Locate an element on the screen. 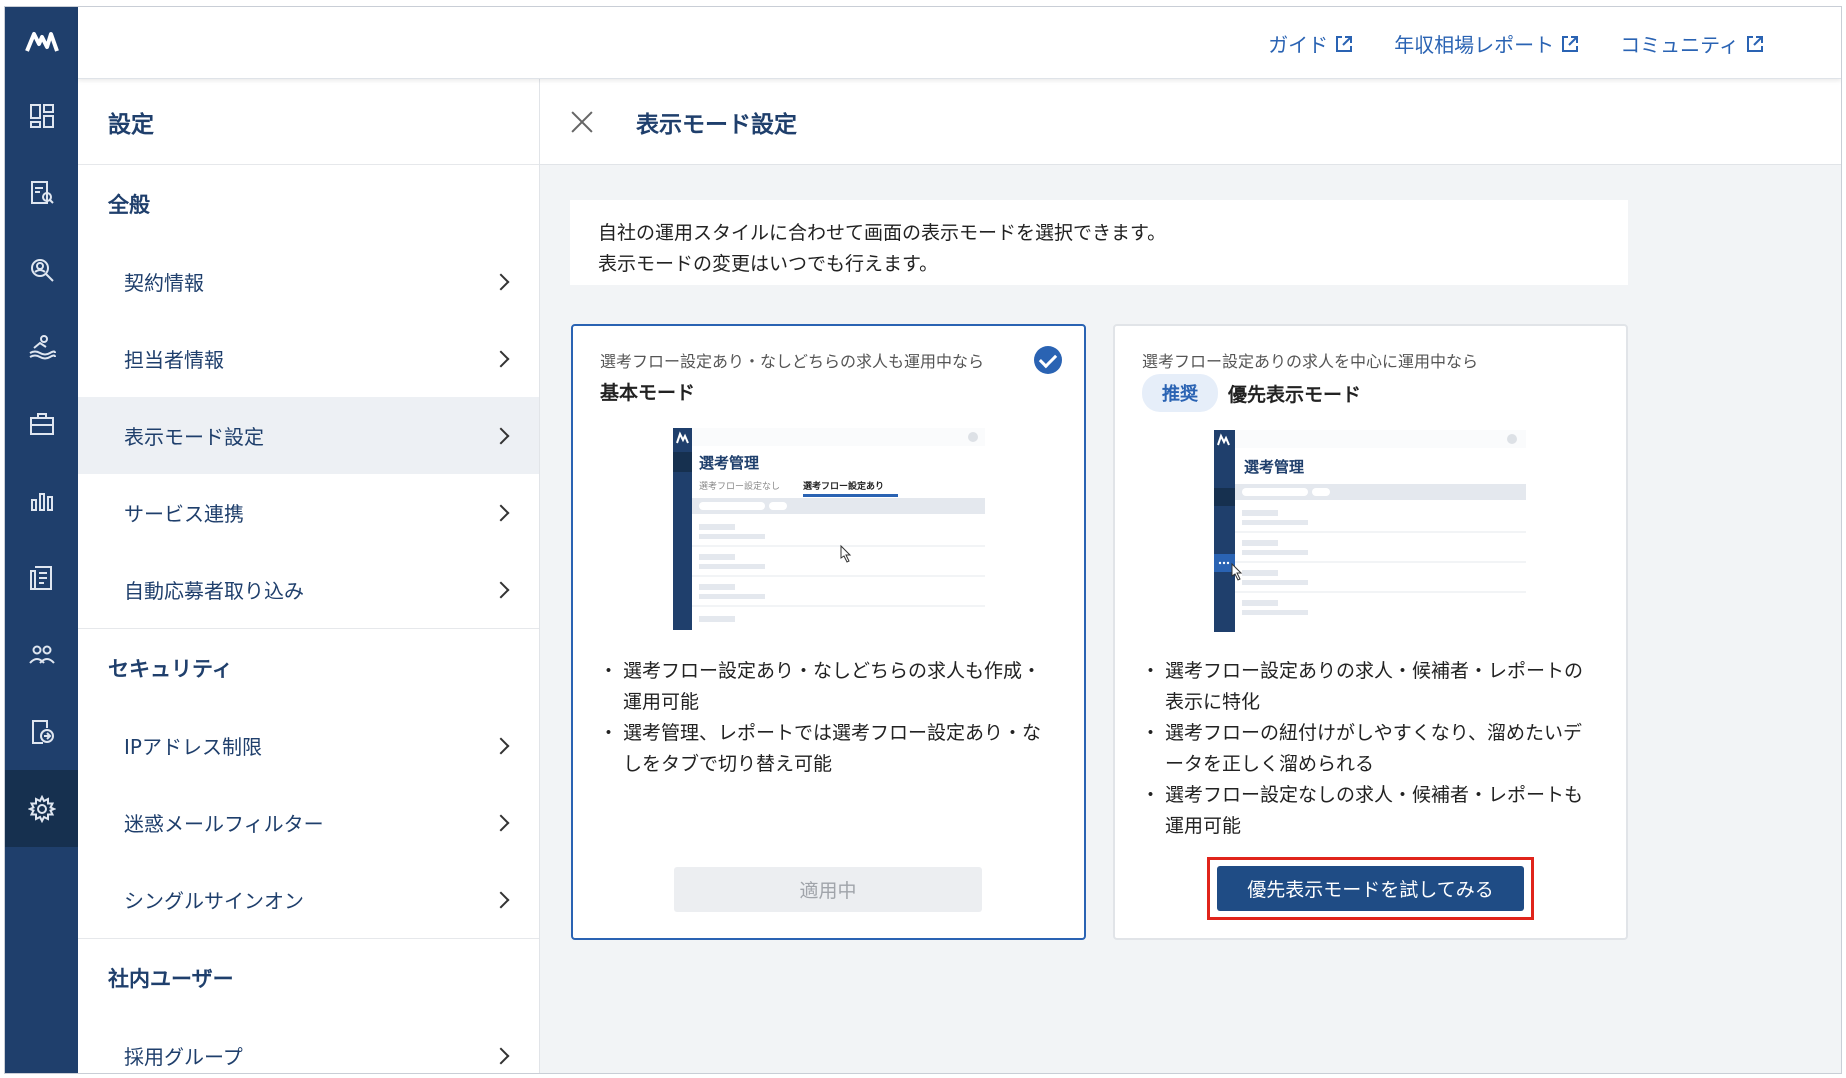 The width and height of the screenshot is (1846, 1078). mode-label: 基本モード is located at coordinates (648, 393).